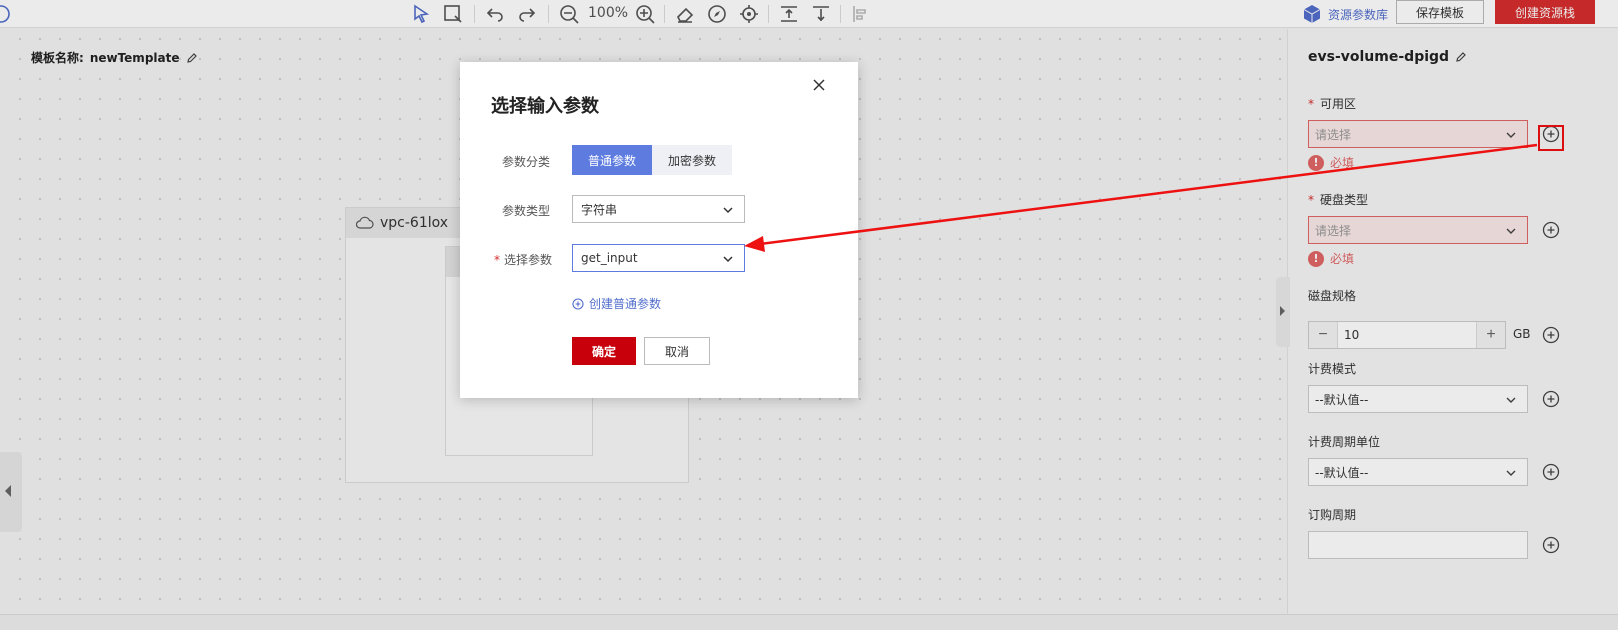  I want to click on type-select: 字符串, so click(658, 209).